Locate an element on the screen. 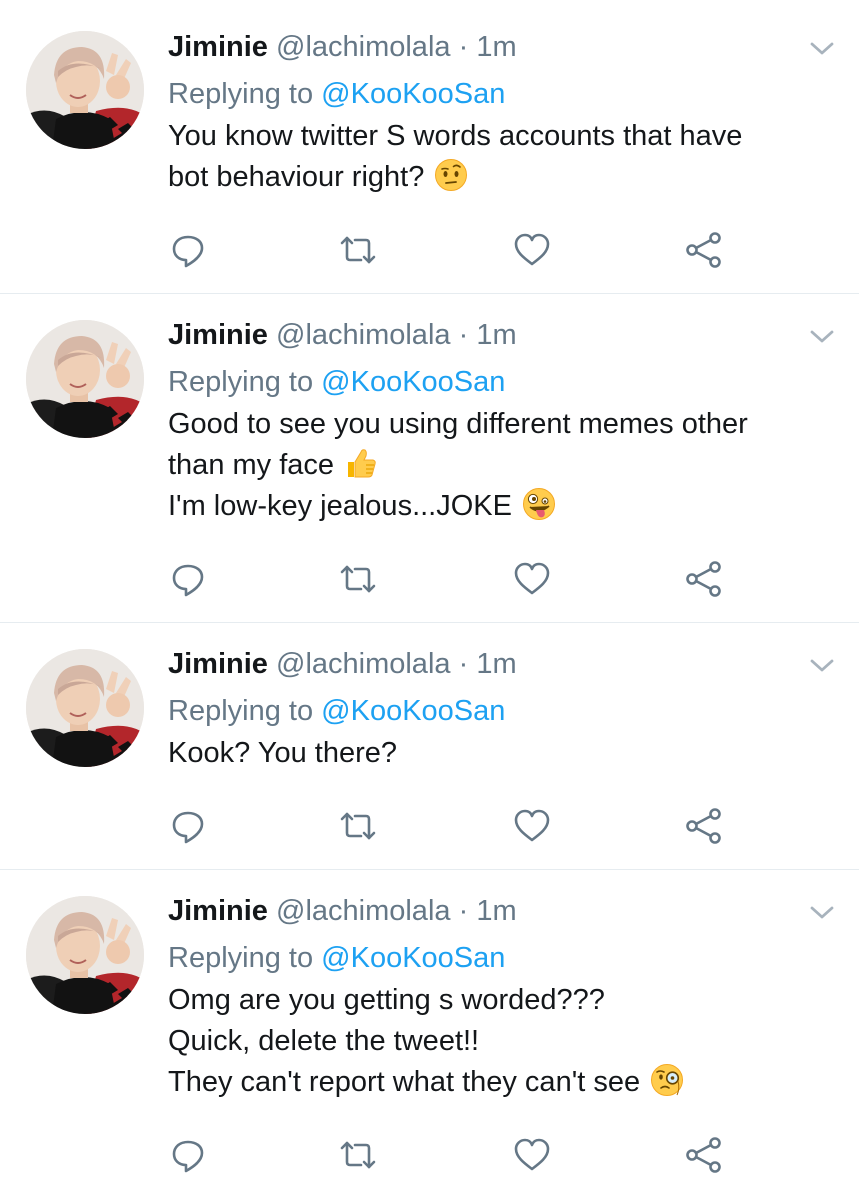 Image resolution: width=859 pixels, height=1200 pixels. tweet-text-line-with-emoji: than my face is located at coordinates (498, 465).